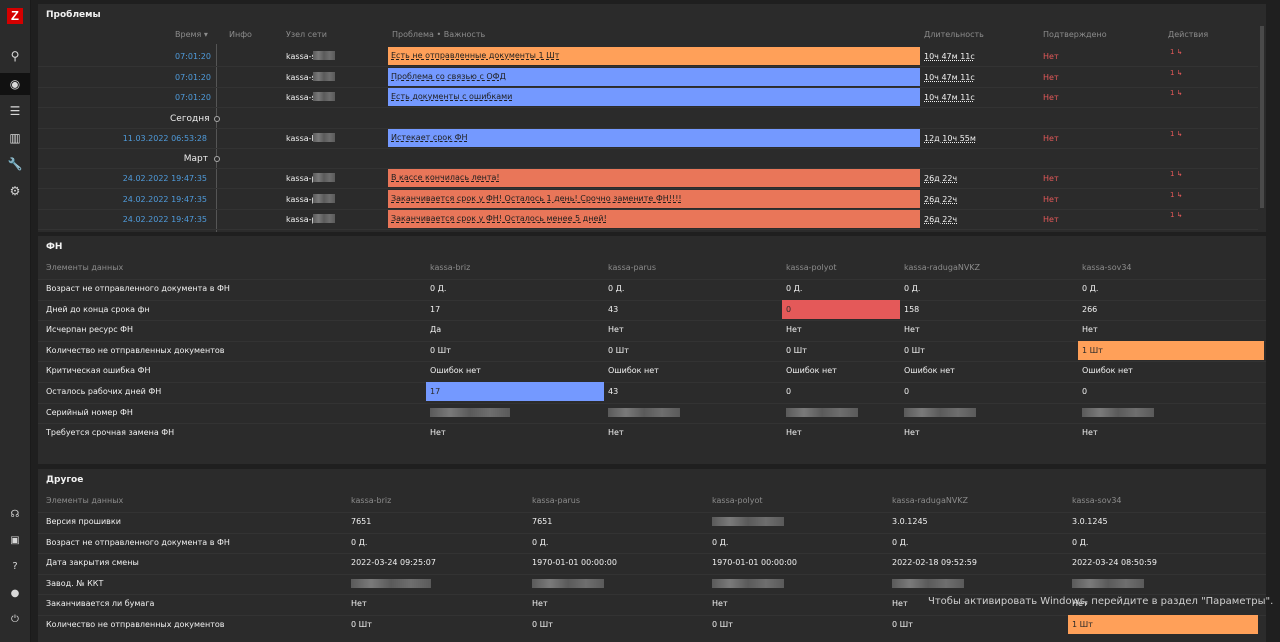 This screenshot has width=1280, height=642. I want to click on problem-name-warning: Есть не отправленные документы 1 Шт, so click(654, 56).